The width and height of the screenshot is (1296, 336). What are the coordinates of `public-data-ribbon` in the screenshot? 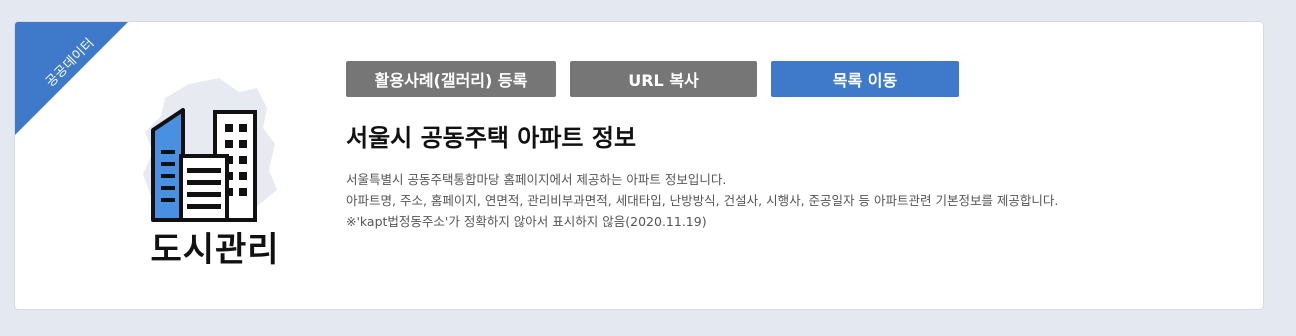 It's located at (71, 78).